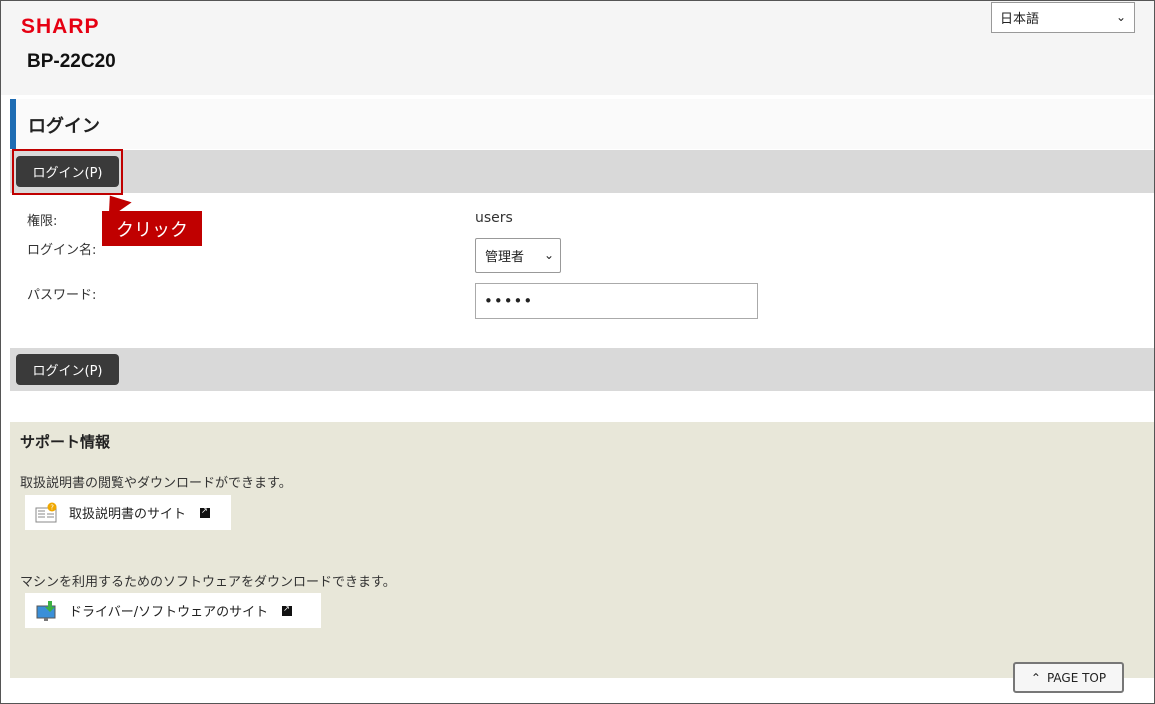 This screenshot has height=704, width=1155. I want to click on authority-value: users, so click(494, 218).